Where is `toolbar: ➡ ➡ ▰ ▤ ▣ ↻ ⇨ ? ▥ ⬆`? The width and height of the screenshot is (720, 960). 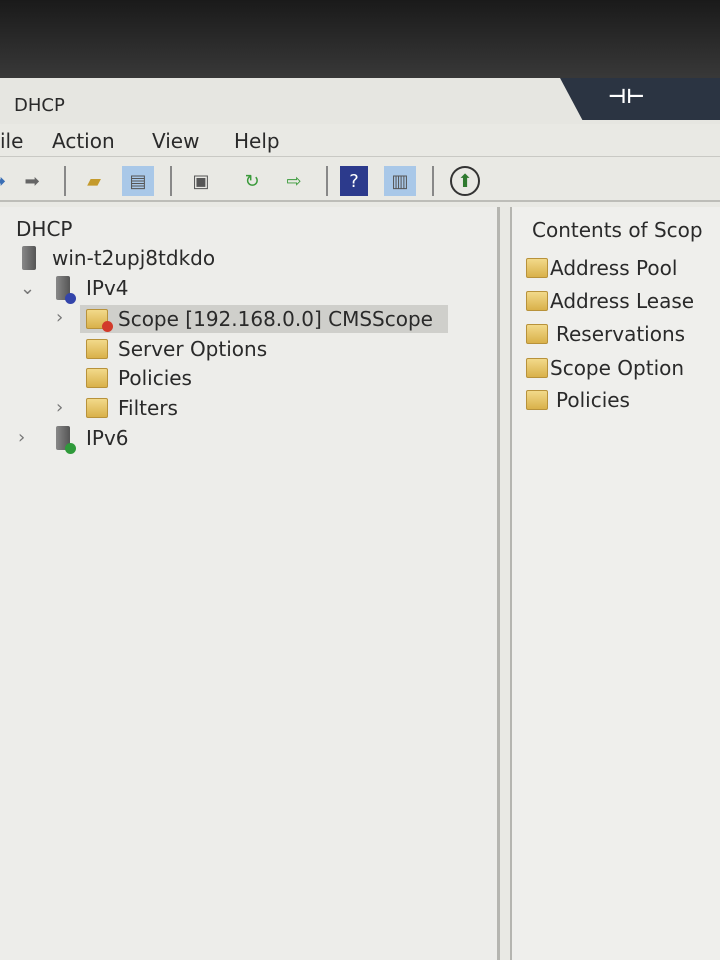 toolbar: ➡ ➡ ▰ ▤ ▣ ↻ ⇨ ? ▥ ⬆ is located at coordinates (360, 181).